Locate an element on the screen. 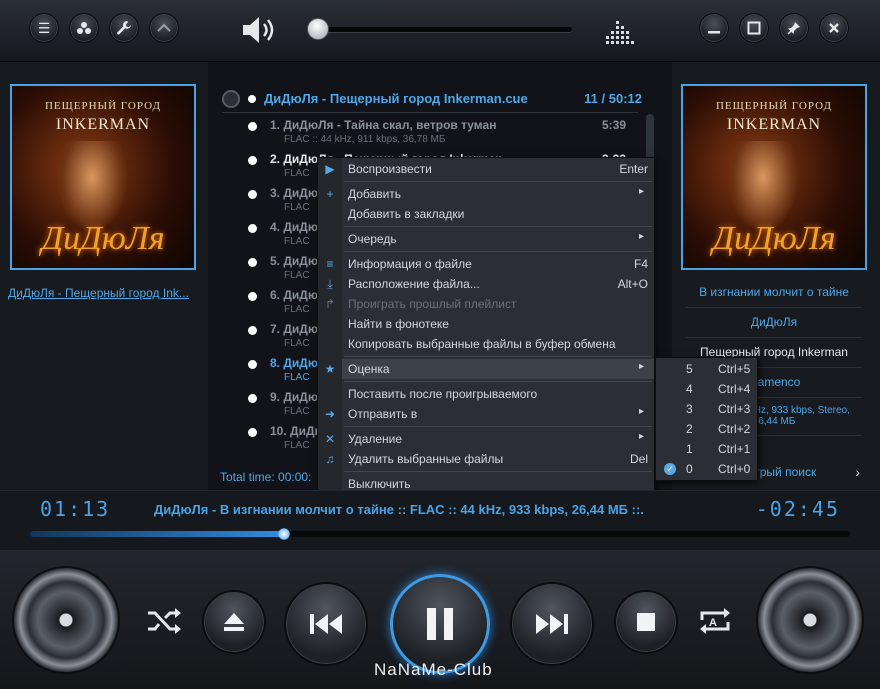 The height and width of the screenshot is (689, 880). next-icon is located at coordinates (552, 624).